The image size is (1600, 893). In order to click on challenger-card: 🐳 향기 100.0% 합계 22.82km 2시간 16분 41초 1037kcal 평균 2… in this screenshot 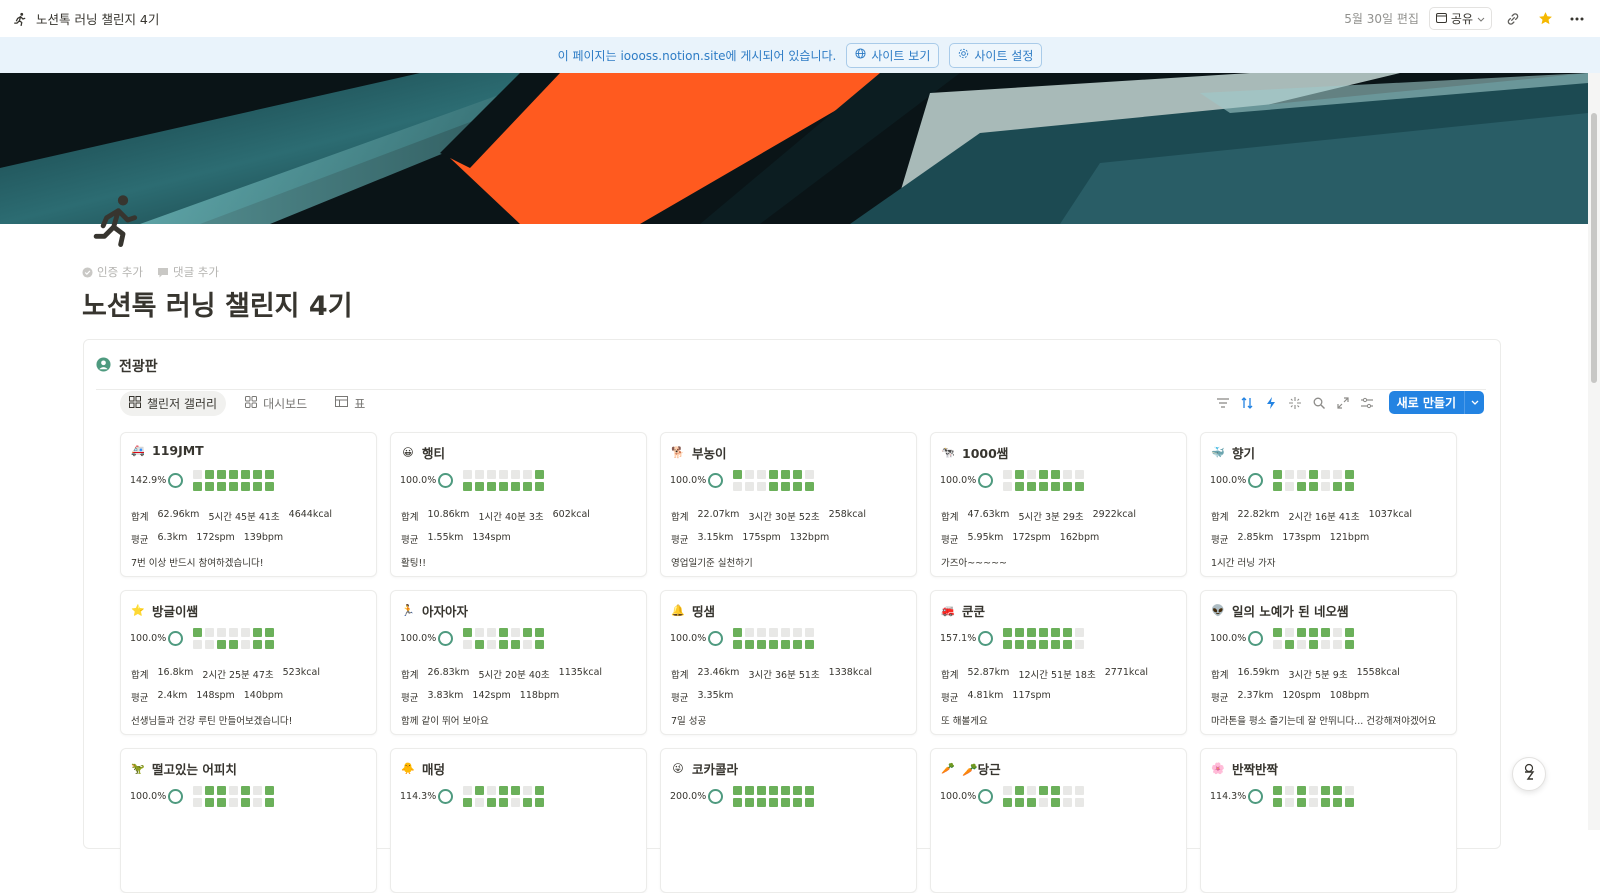, I will do `click(1328, 504)`.